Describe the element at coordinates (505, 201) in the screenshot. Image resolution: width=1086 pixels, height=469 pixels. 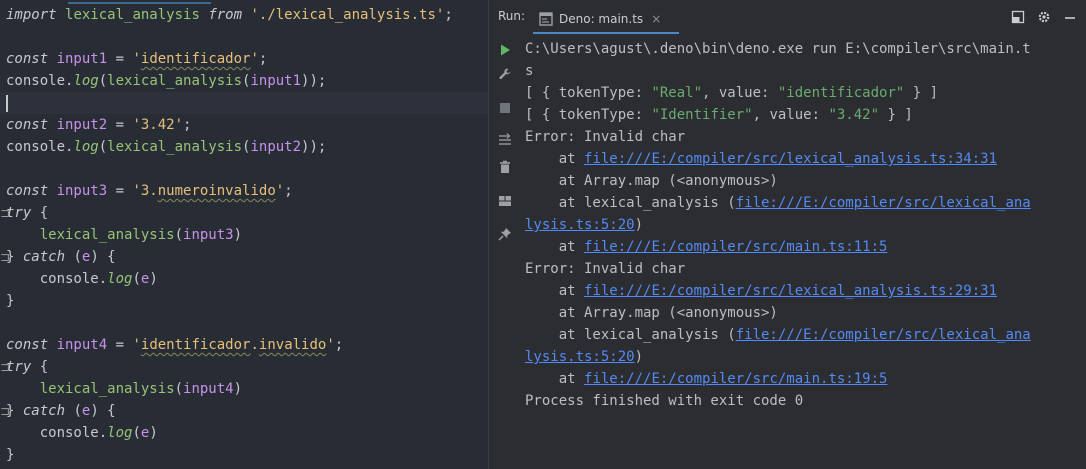
I see `layout-icon` at that location.